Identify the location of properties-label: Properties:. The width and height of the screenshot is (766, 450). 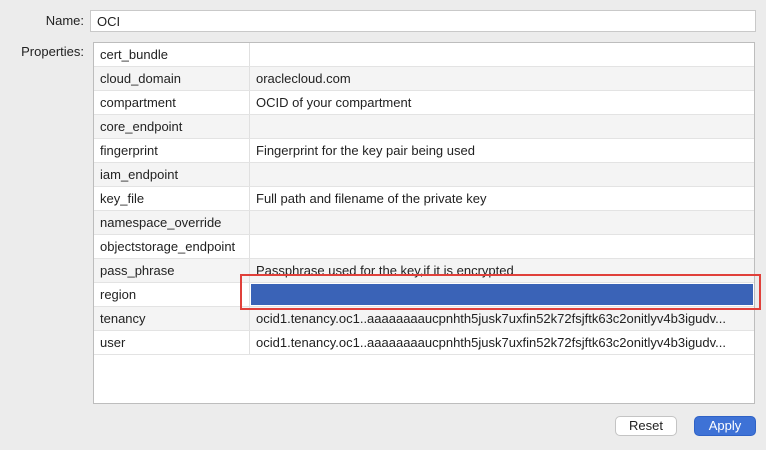
(52, 51).